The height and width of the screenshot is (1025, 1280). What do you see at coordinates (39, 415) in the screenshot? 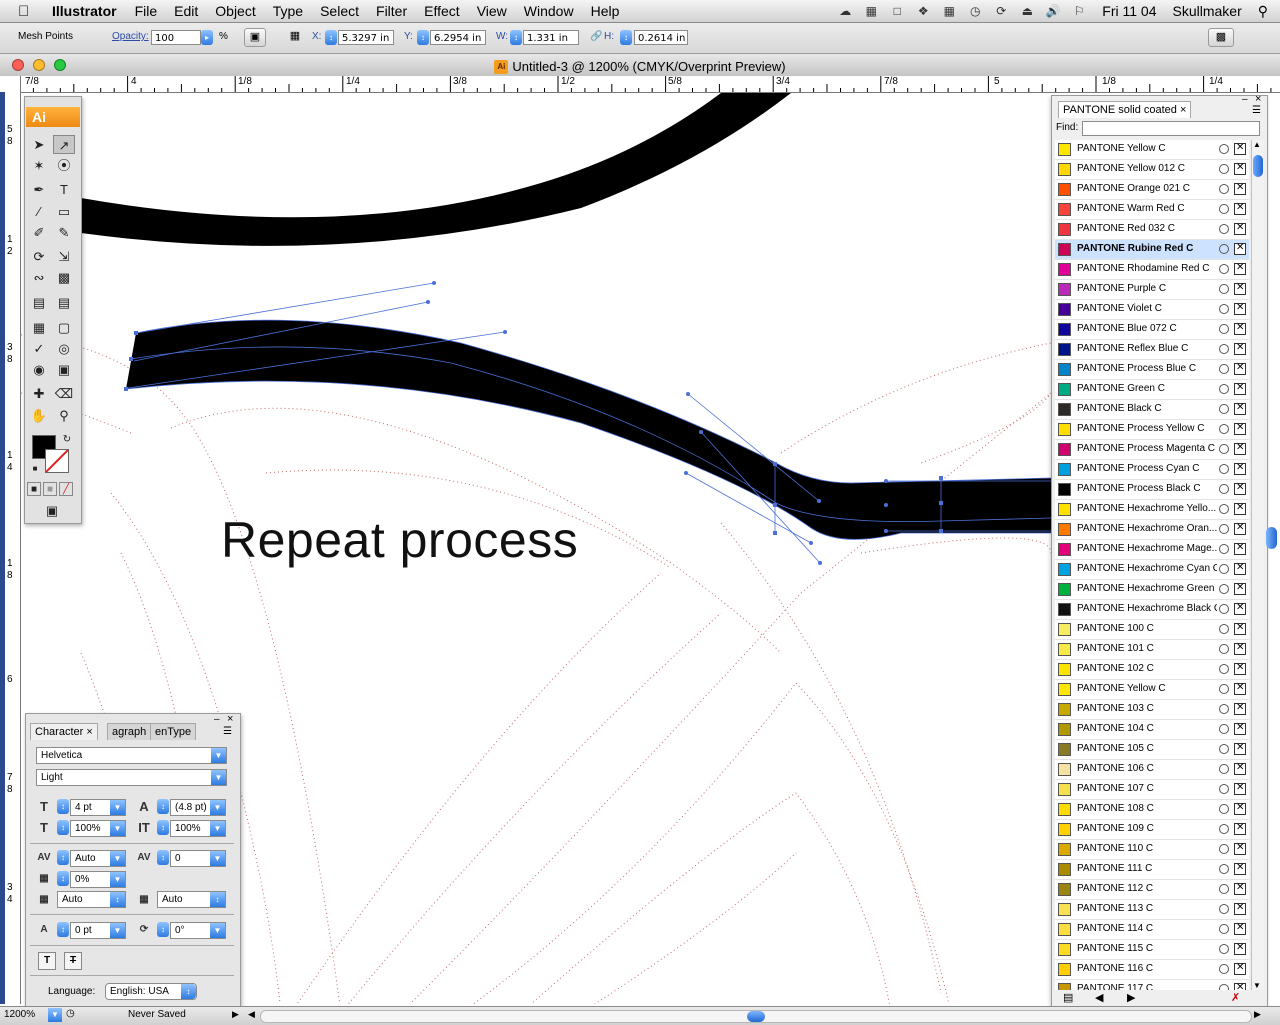
I see `hand-tool-icon: ✋` at bounding box center [39, 415].